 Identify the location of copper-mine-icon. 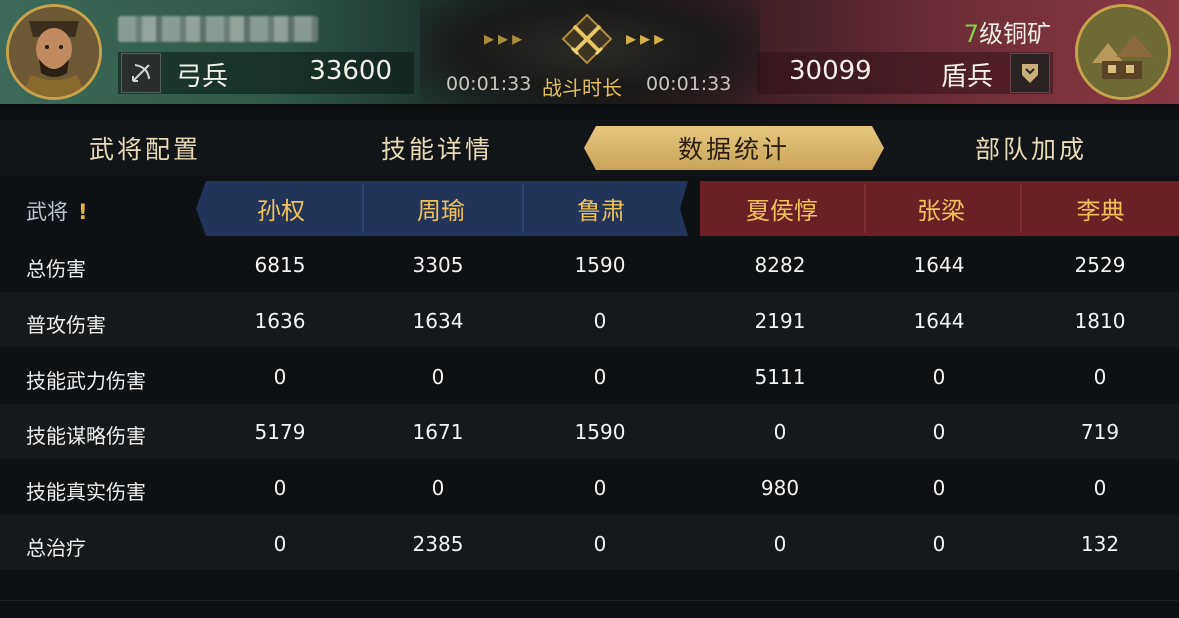
(1123, 52).